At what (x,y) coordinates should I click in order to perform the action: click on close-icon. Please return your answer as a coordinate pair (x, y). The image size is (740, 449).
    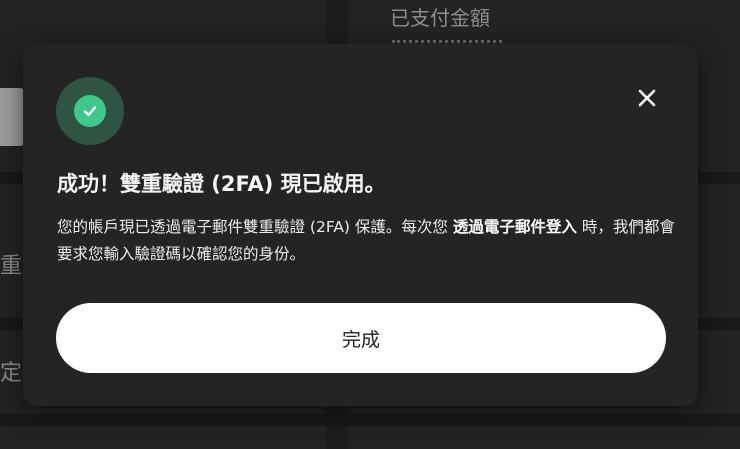
    Looking at the image, I should click on (647, 98).